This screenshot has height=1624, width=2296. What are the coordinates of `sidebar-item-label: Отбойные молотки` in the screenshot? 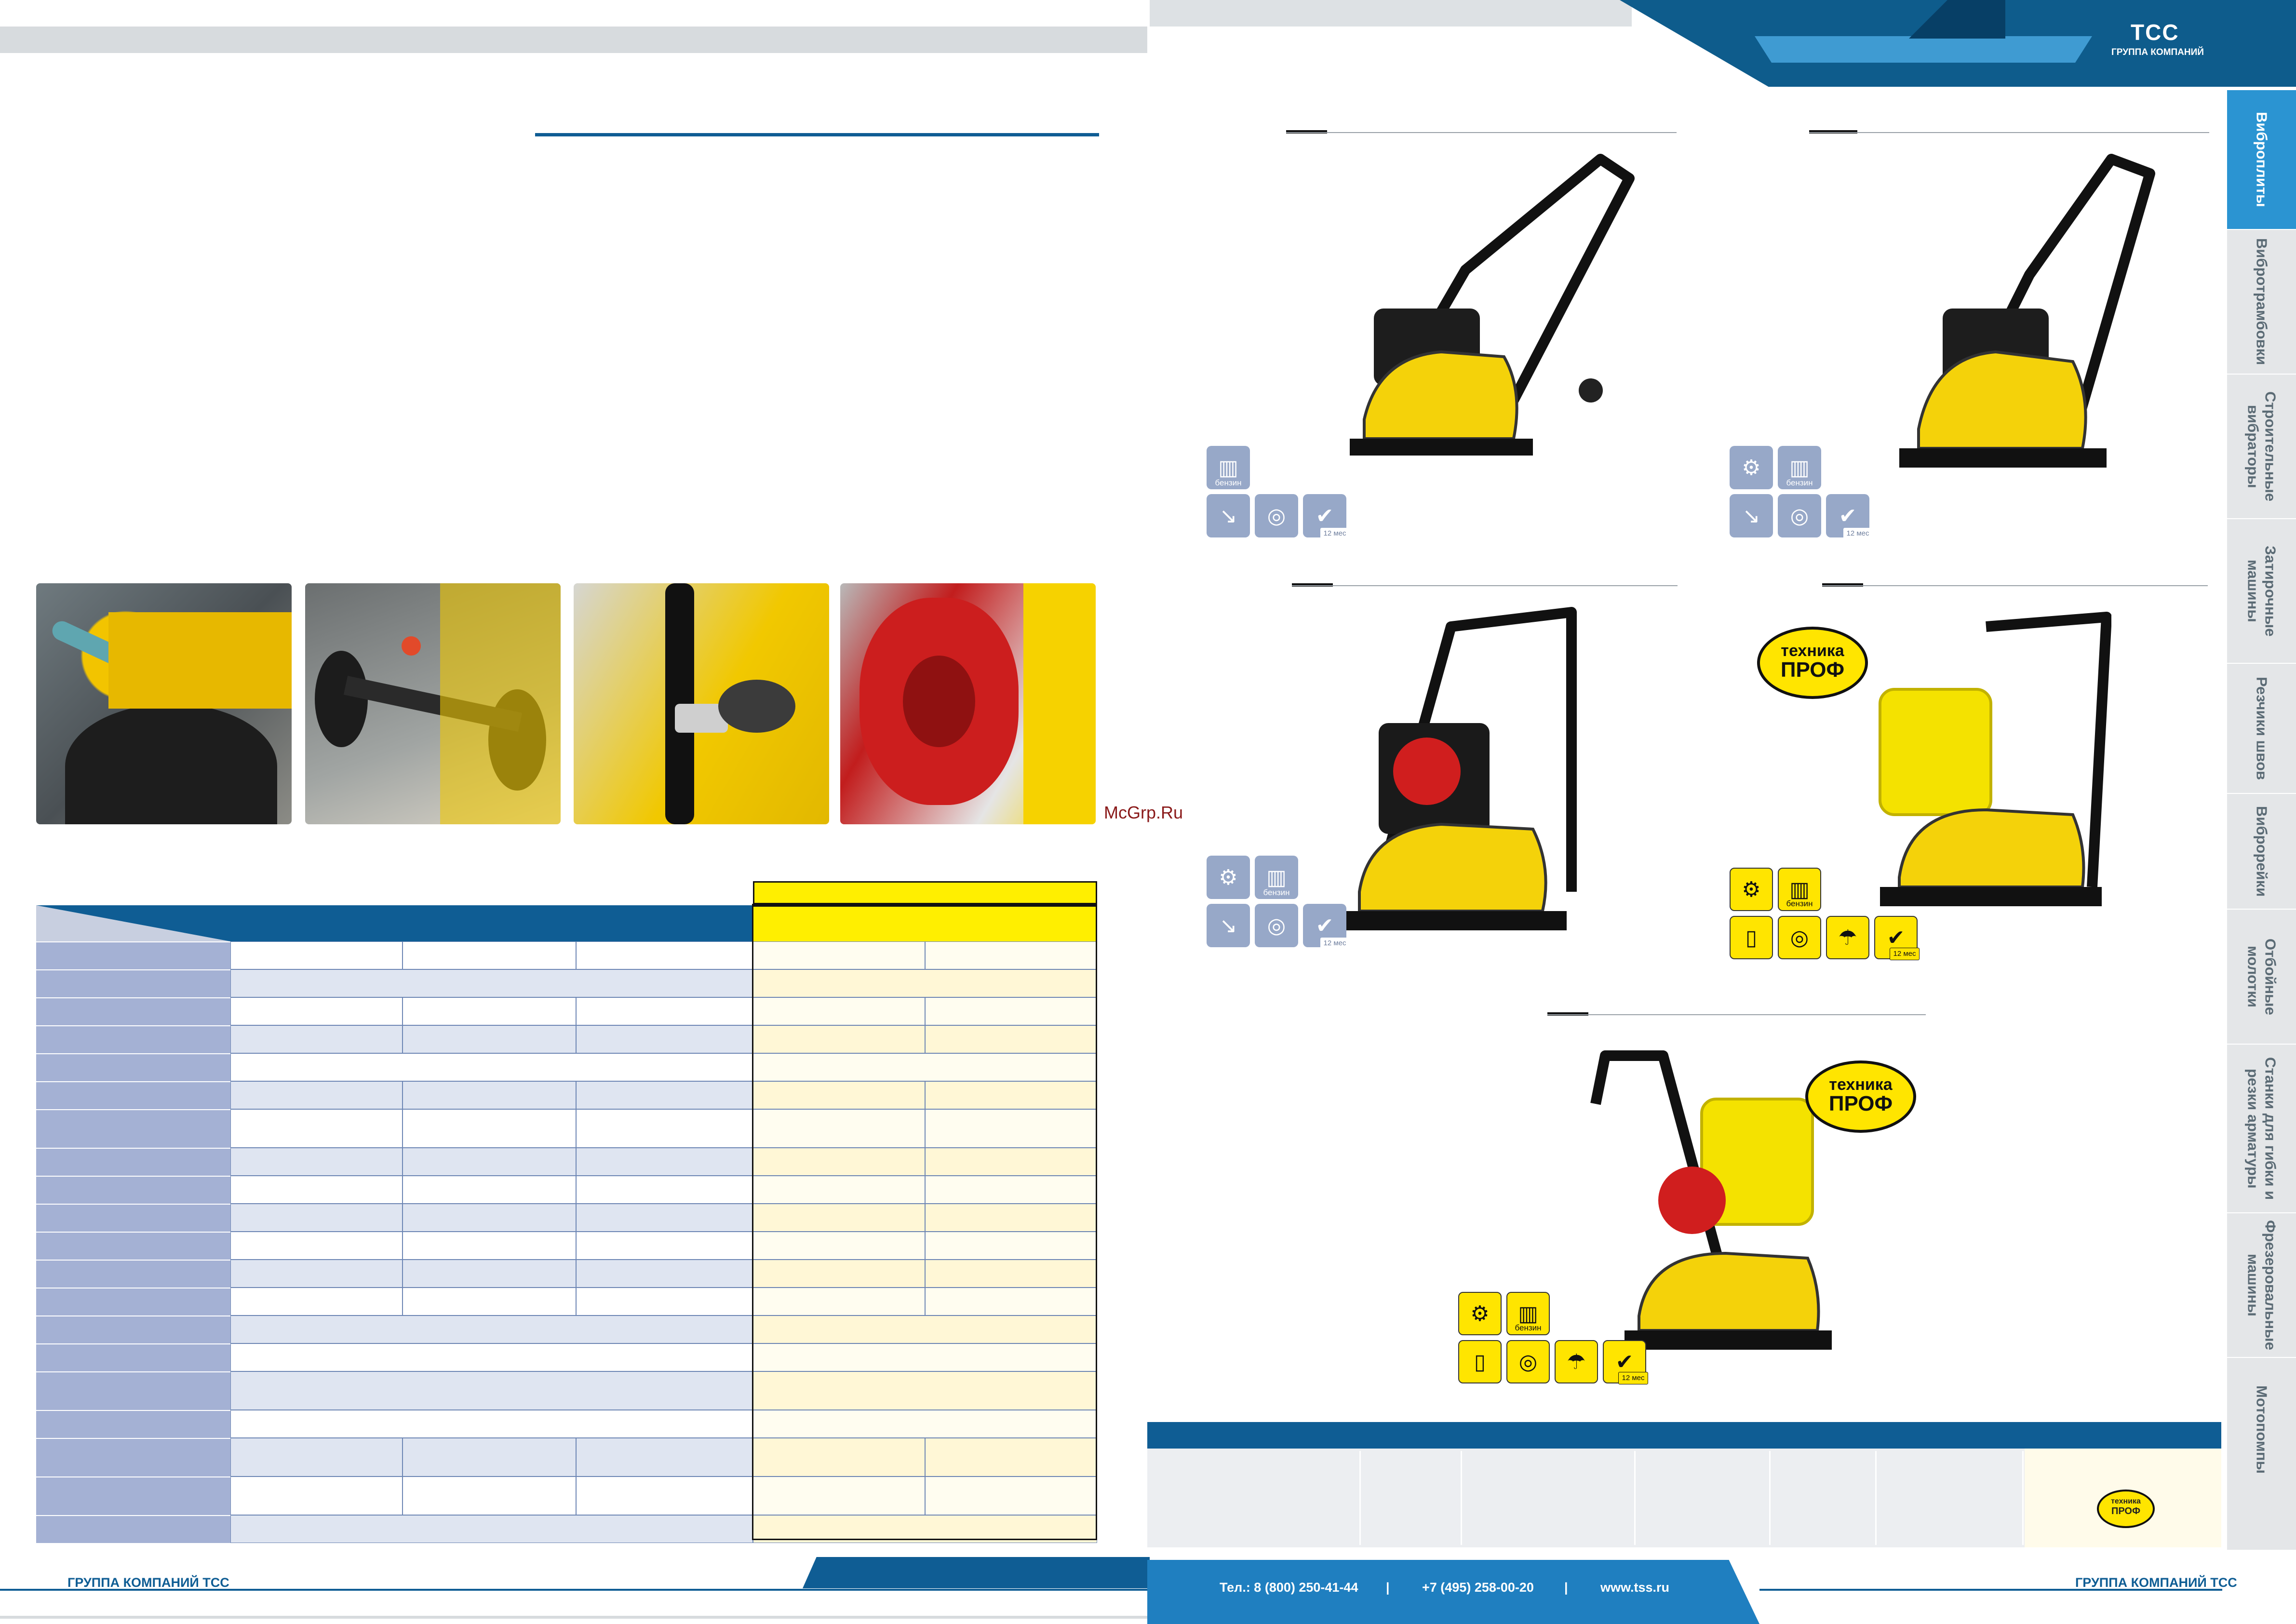 It's located at (2261, 976).